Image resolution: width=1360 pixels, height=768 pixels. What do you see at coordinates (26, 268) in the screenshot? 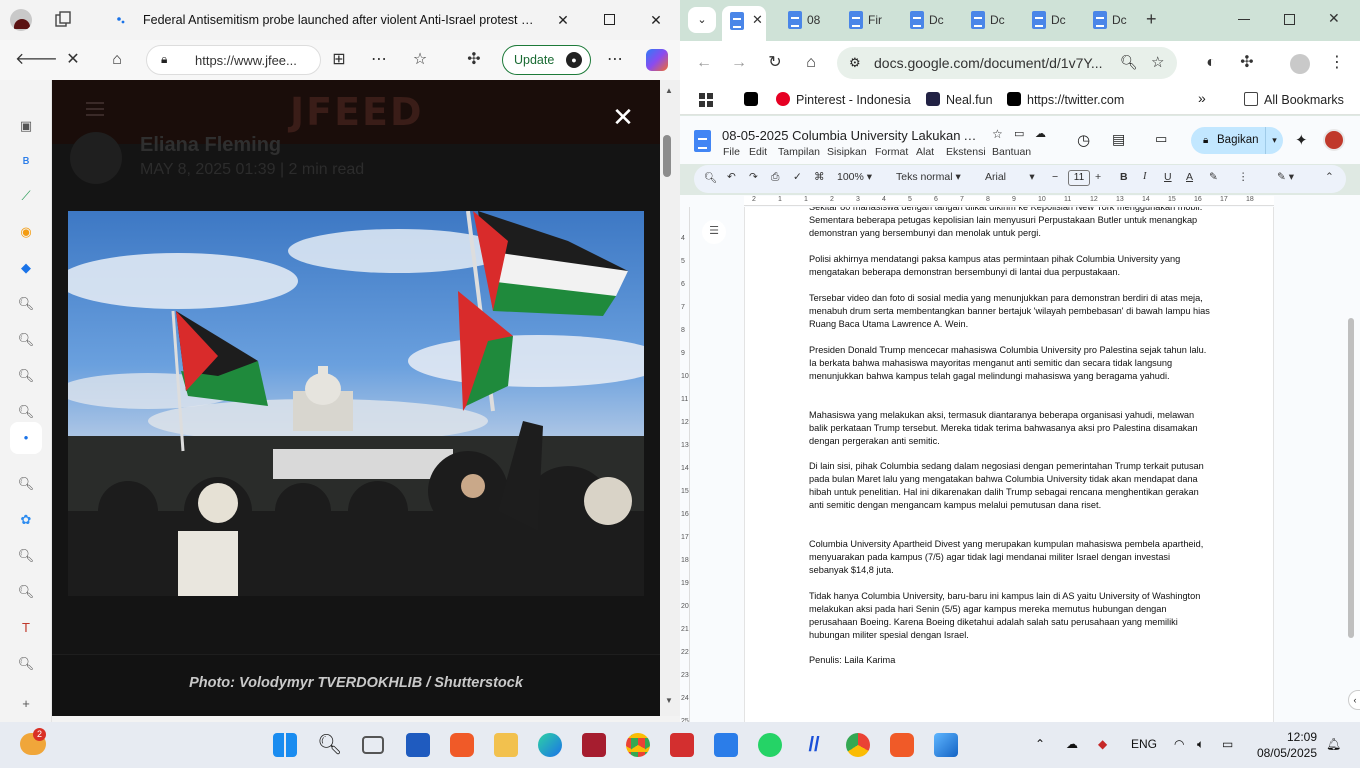
I see `blue-app-icon: ◆` at bounding box center [26, 268].